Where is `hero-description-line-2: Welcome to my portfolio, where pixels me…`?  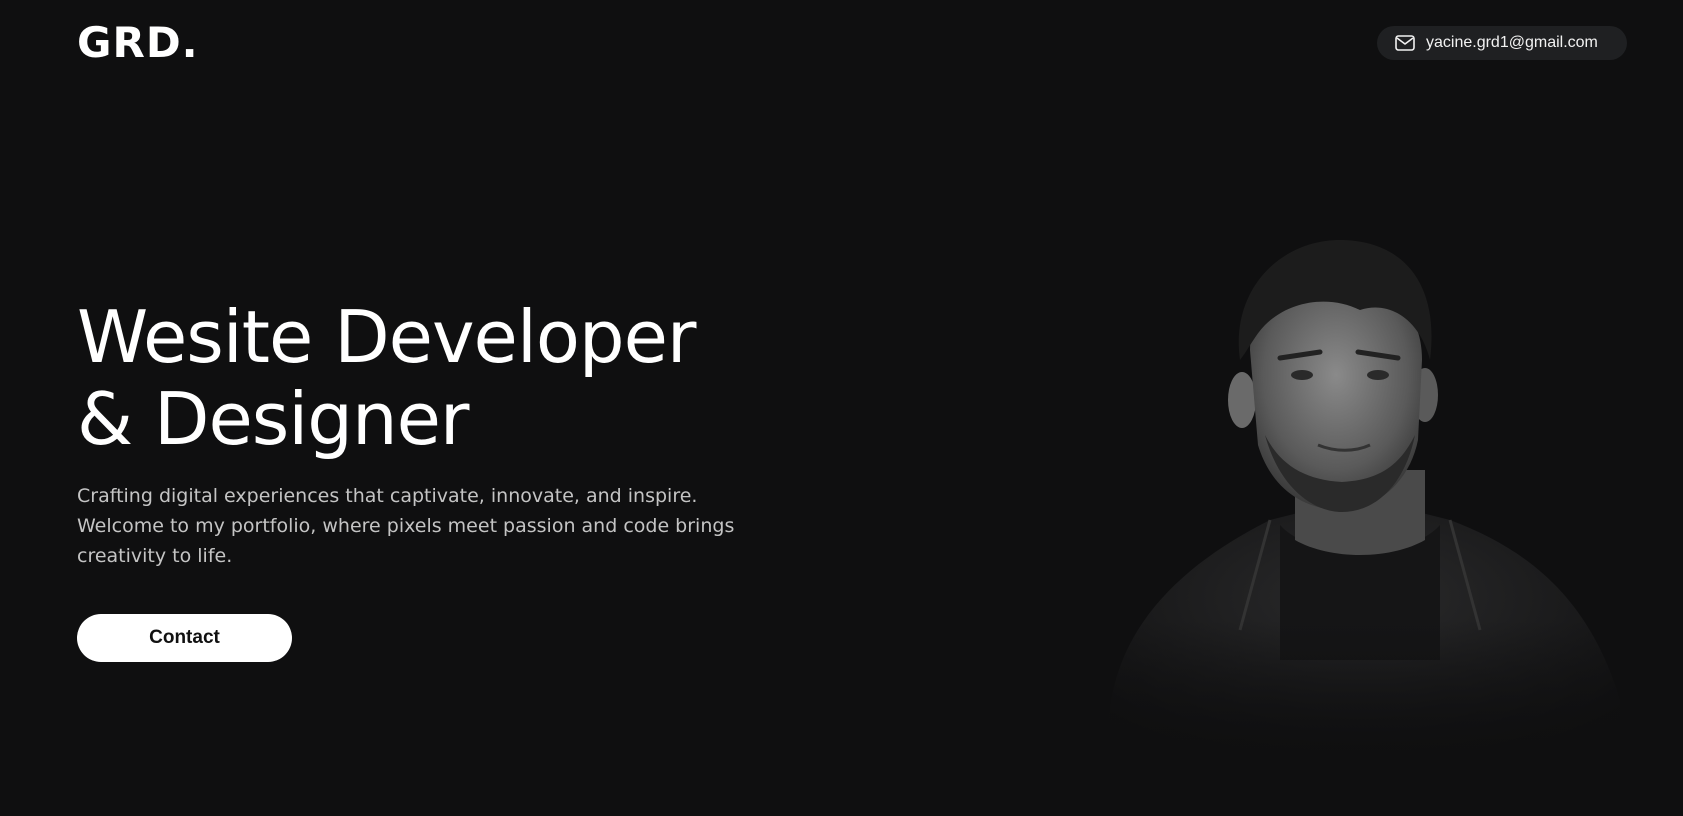 hero-description-line-2: Welcome to my portfolio, where pixels me… is located at coordinates (406, 526).